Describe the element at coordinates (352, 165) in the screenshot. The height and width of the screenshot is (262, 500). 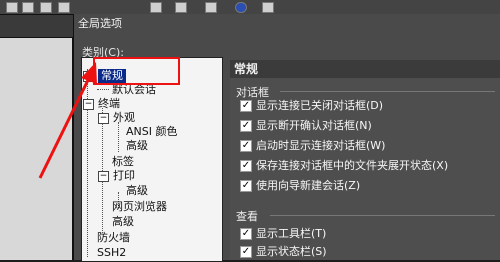
I see `checkbox-label: 保存连接对话框中的文件夹展开状态(X)` at that location.